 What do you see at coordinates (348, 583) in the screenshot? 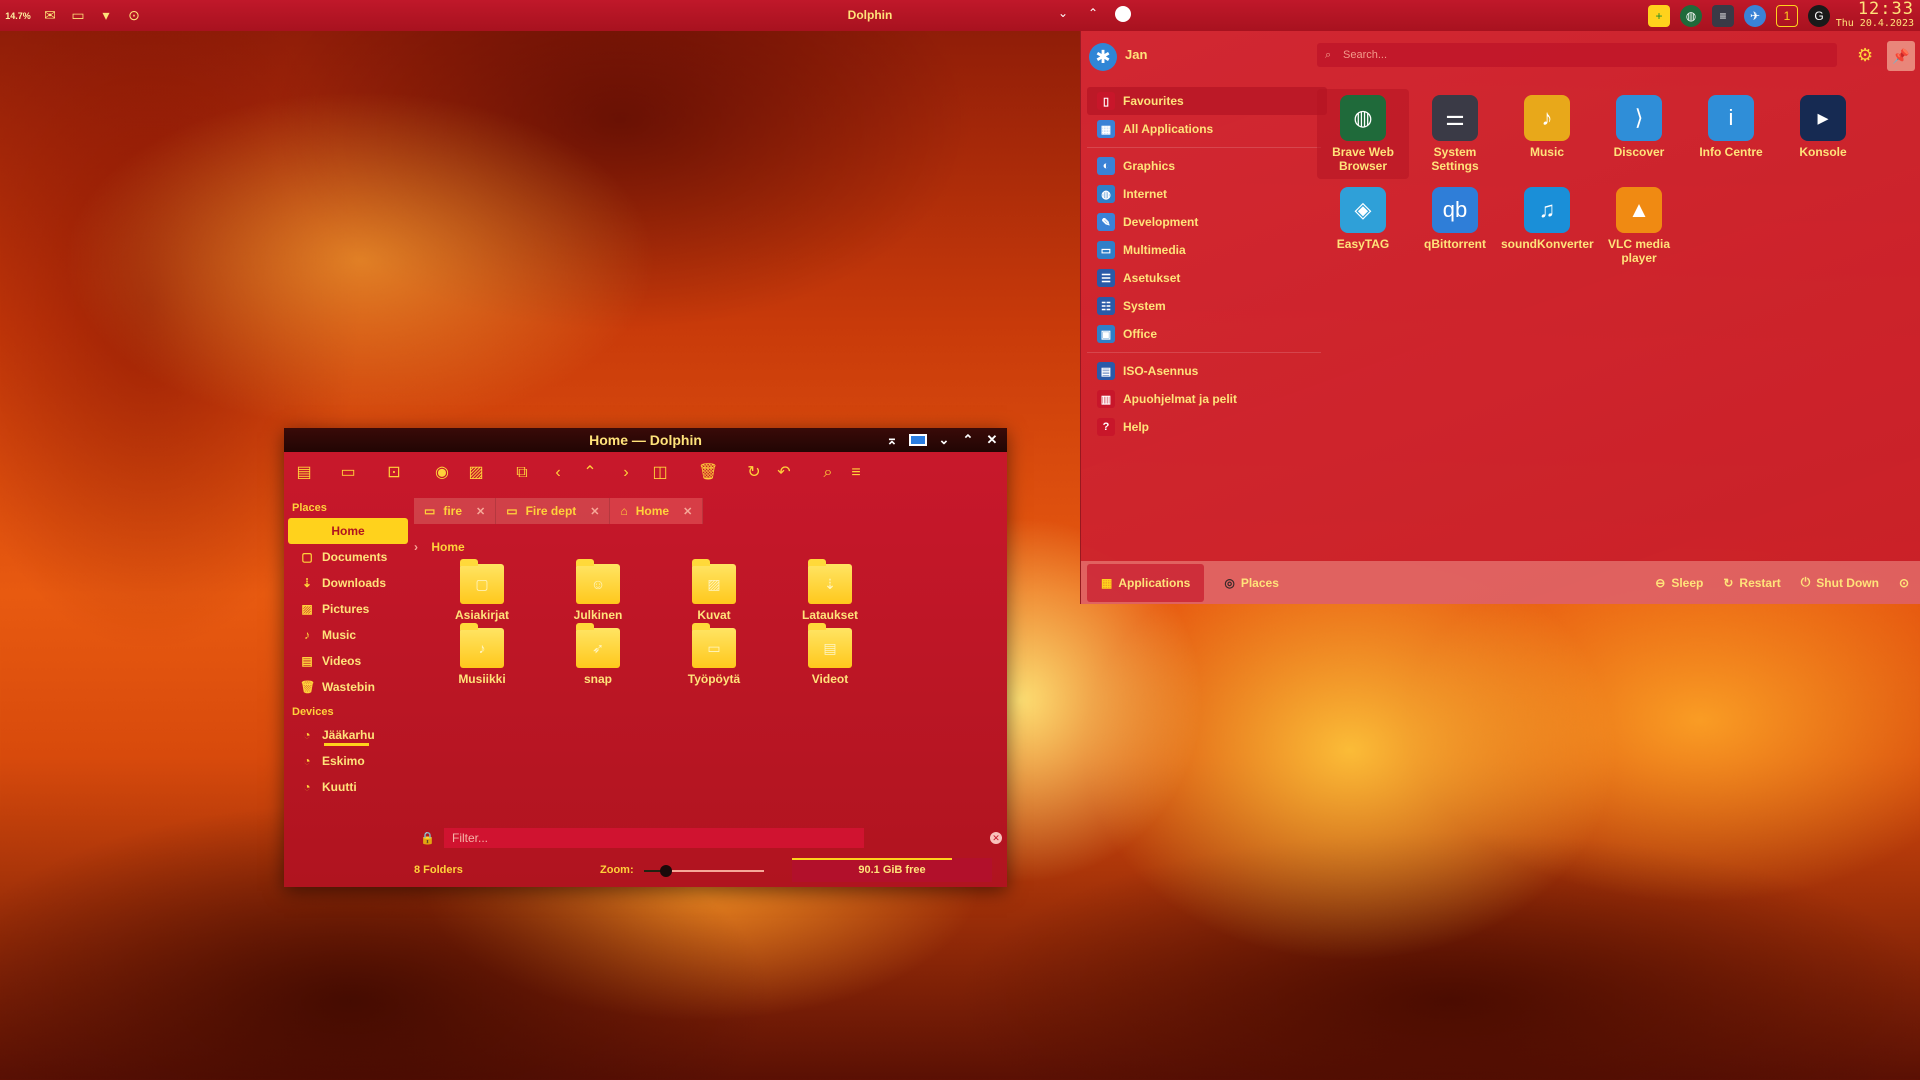
I see `place-downloads: ⇣ Downloads` at bounding box center [348, 583].